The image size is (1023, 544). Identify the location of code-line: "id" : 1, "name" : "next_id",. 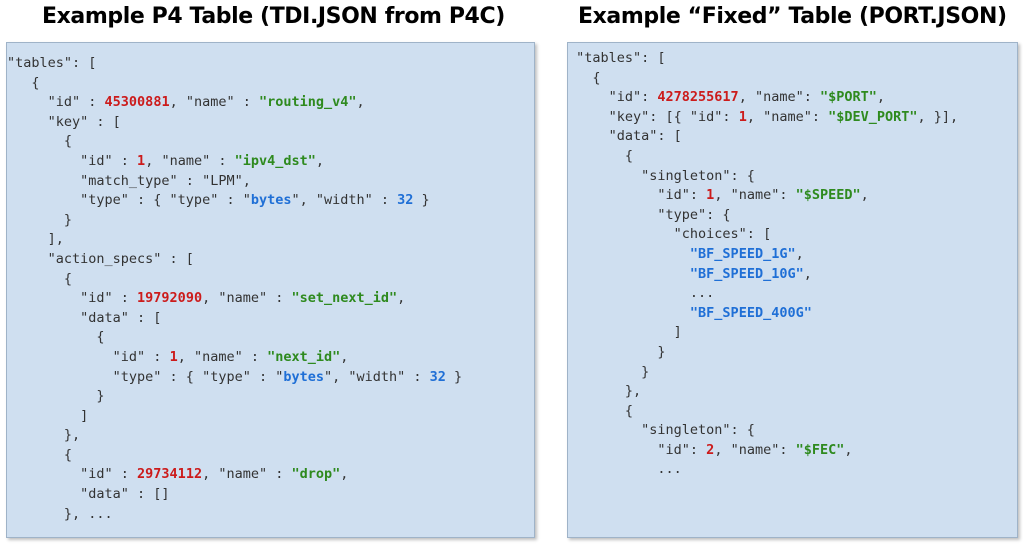
(234, 358).